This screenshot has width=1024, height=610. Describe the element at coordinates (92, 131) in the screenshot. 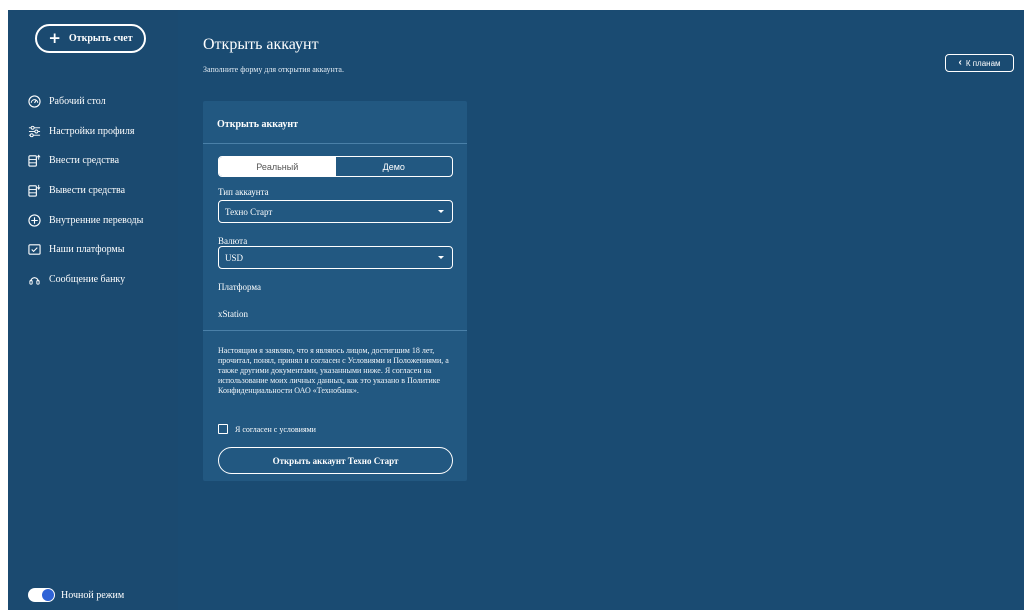

I see `sidebar-item-label: Настройки профиля` at that location.